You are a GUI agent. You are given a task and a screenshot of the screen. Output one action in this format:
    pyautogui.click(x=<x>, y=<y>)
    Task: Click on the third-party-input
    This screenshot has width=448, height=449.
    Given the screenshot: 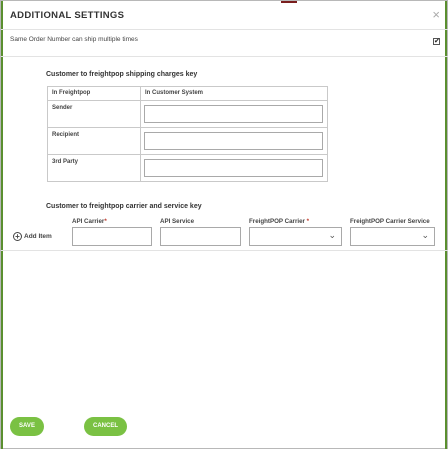 What is the action you would take?
    pyautogui.click(x=233, y=168)
    